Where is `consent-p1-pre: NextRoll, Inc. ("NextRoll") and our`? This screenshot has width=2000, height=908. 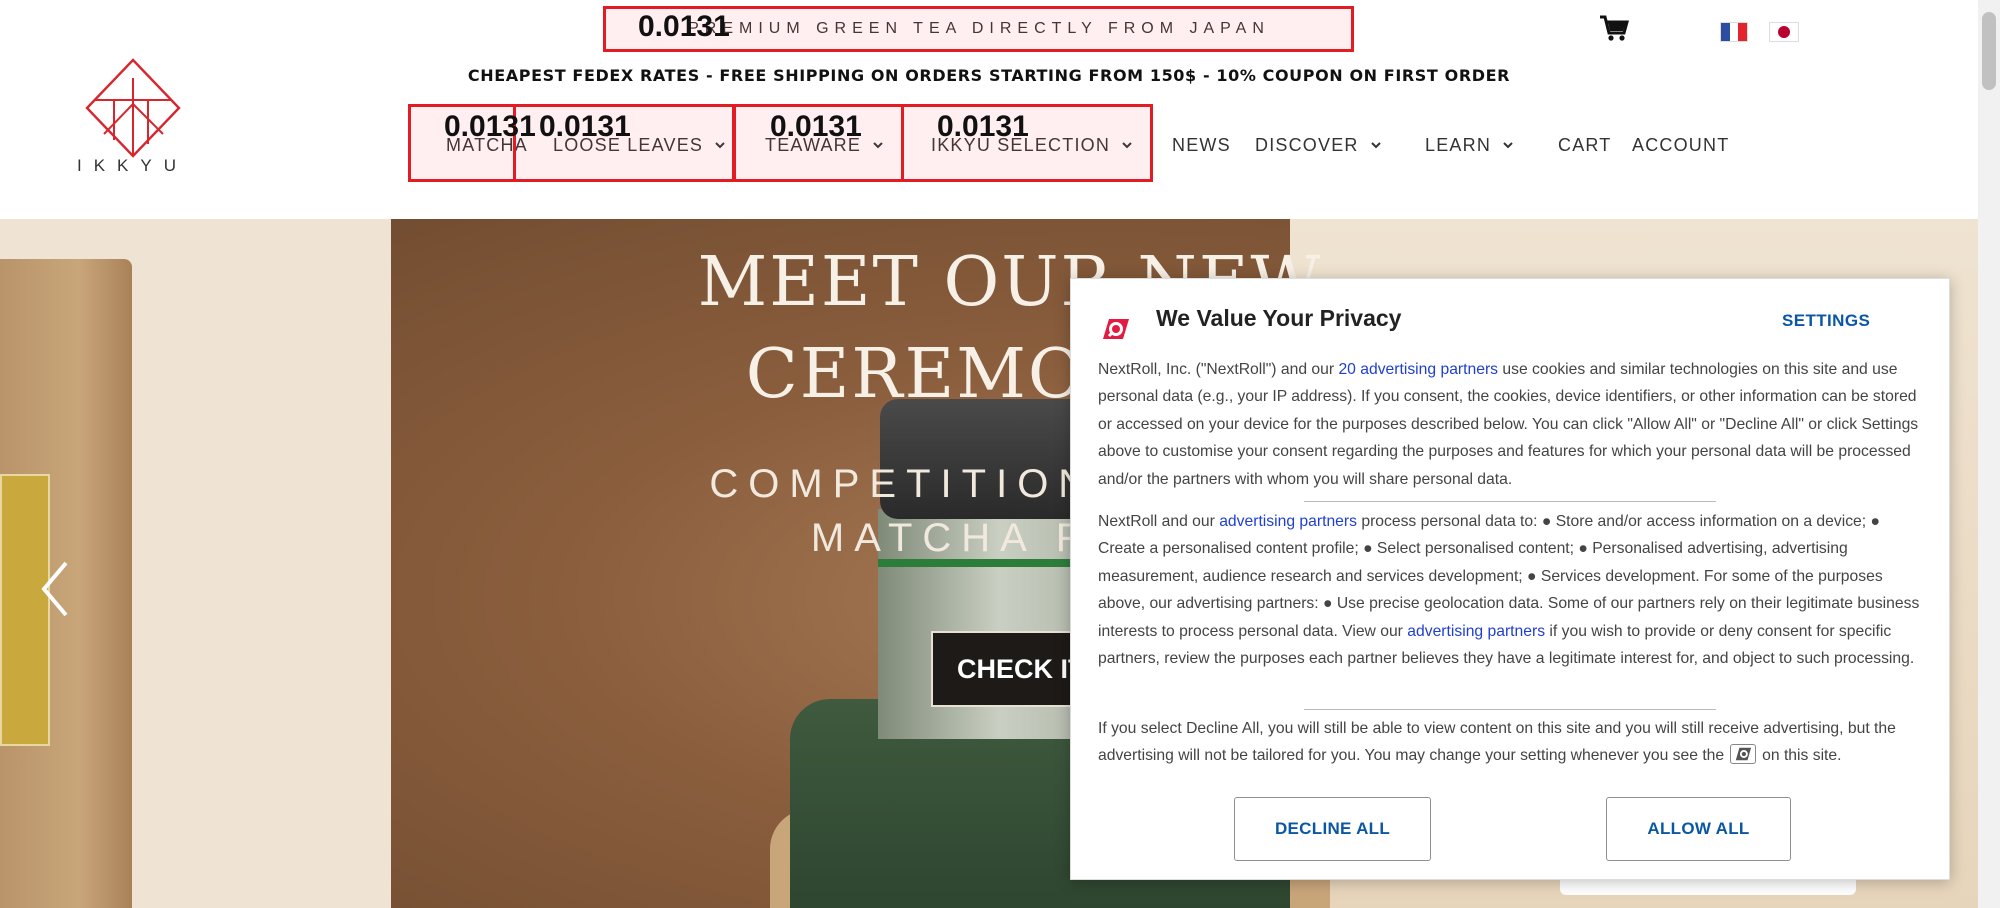 consent-p1-pre: NextRoll, Inc. ("NextRoll") and our is located at coordinates (1218, 369).